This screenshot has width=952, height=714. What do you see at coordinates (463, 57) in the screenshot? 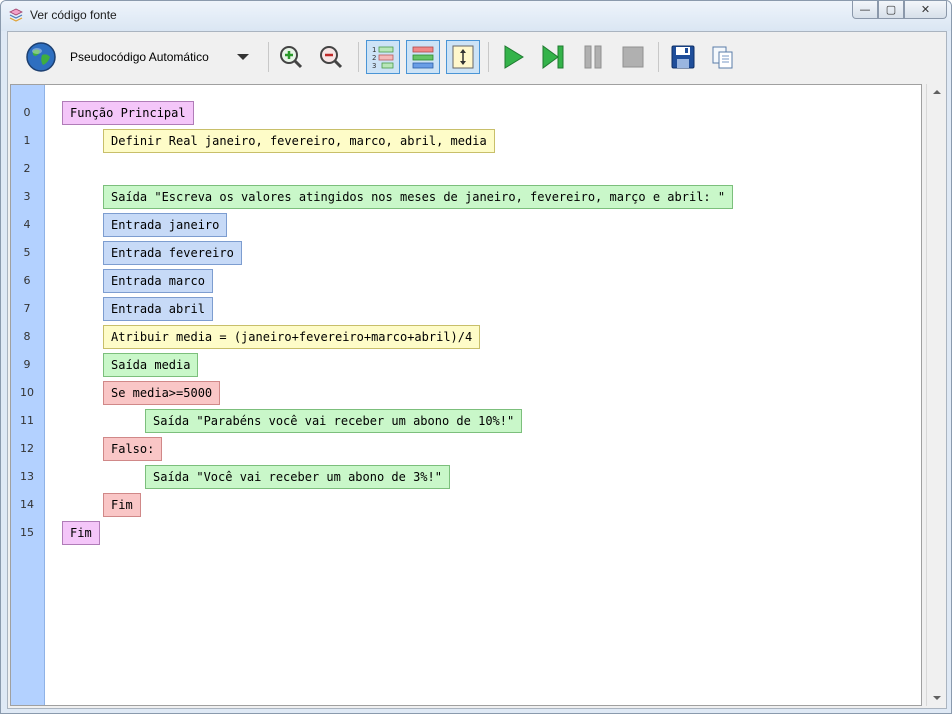
I see `fit-height-icon` at bounding box center [463, 57].